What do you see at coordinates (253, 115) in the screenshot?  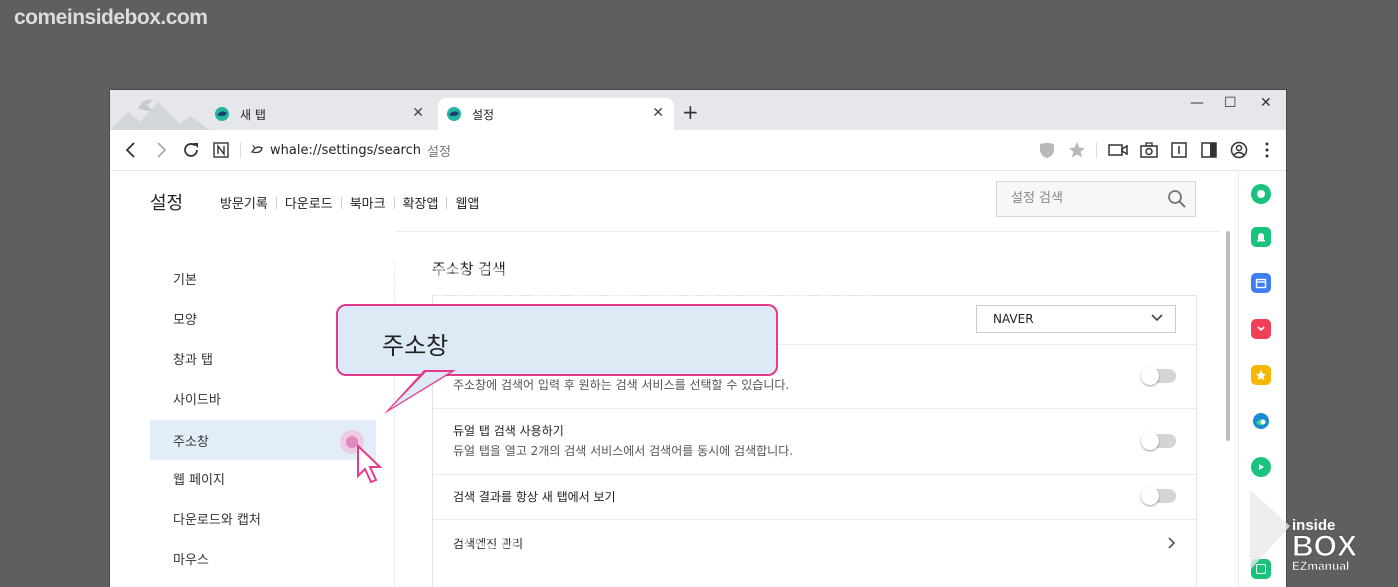 I see `tab-title: 새 탭` at bounding box center [253, 115].